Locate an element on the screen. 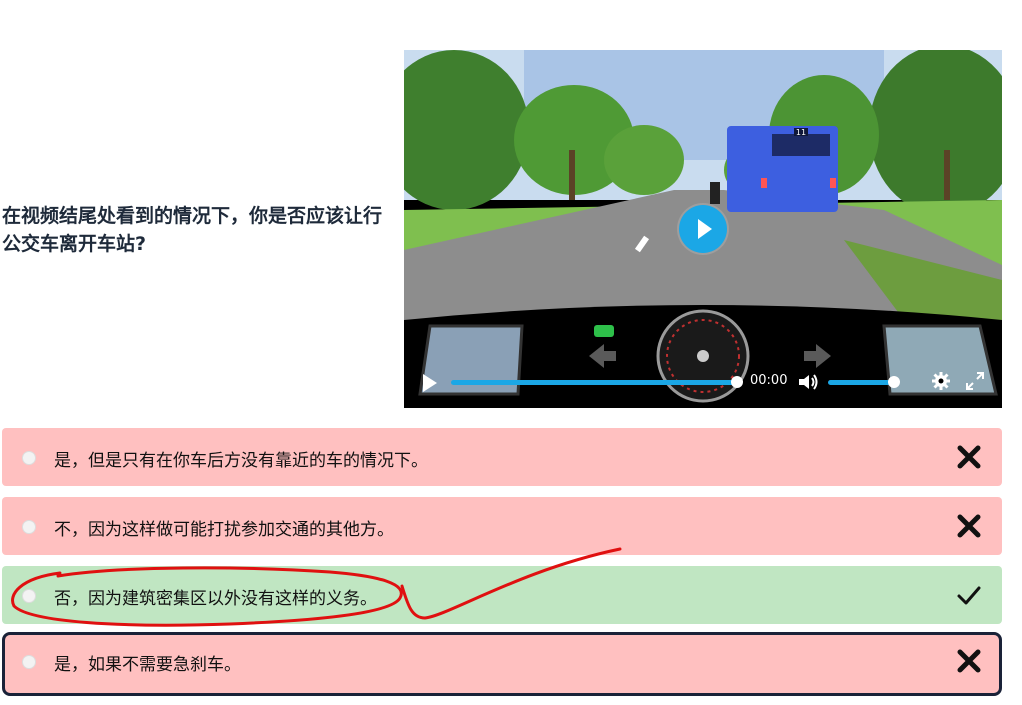 This screenshot has width=1022, height=705. bus-number: 11 is located at coordinates (801, 132).